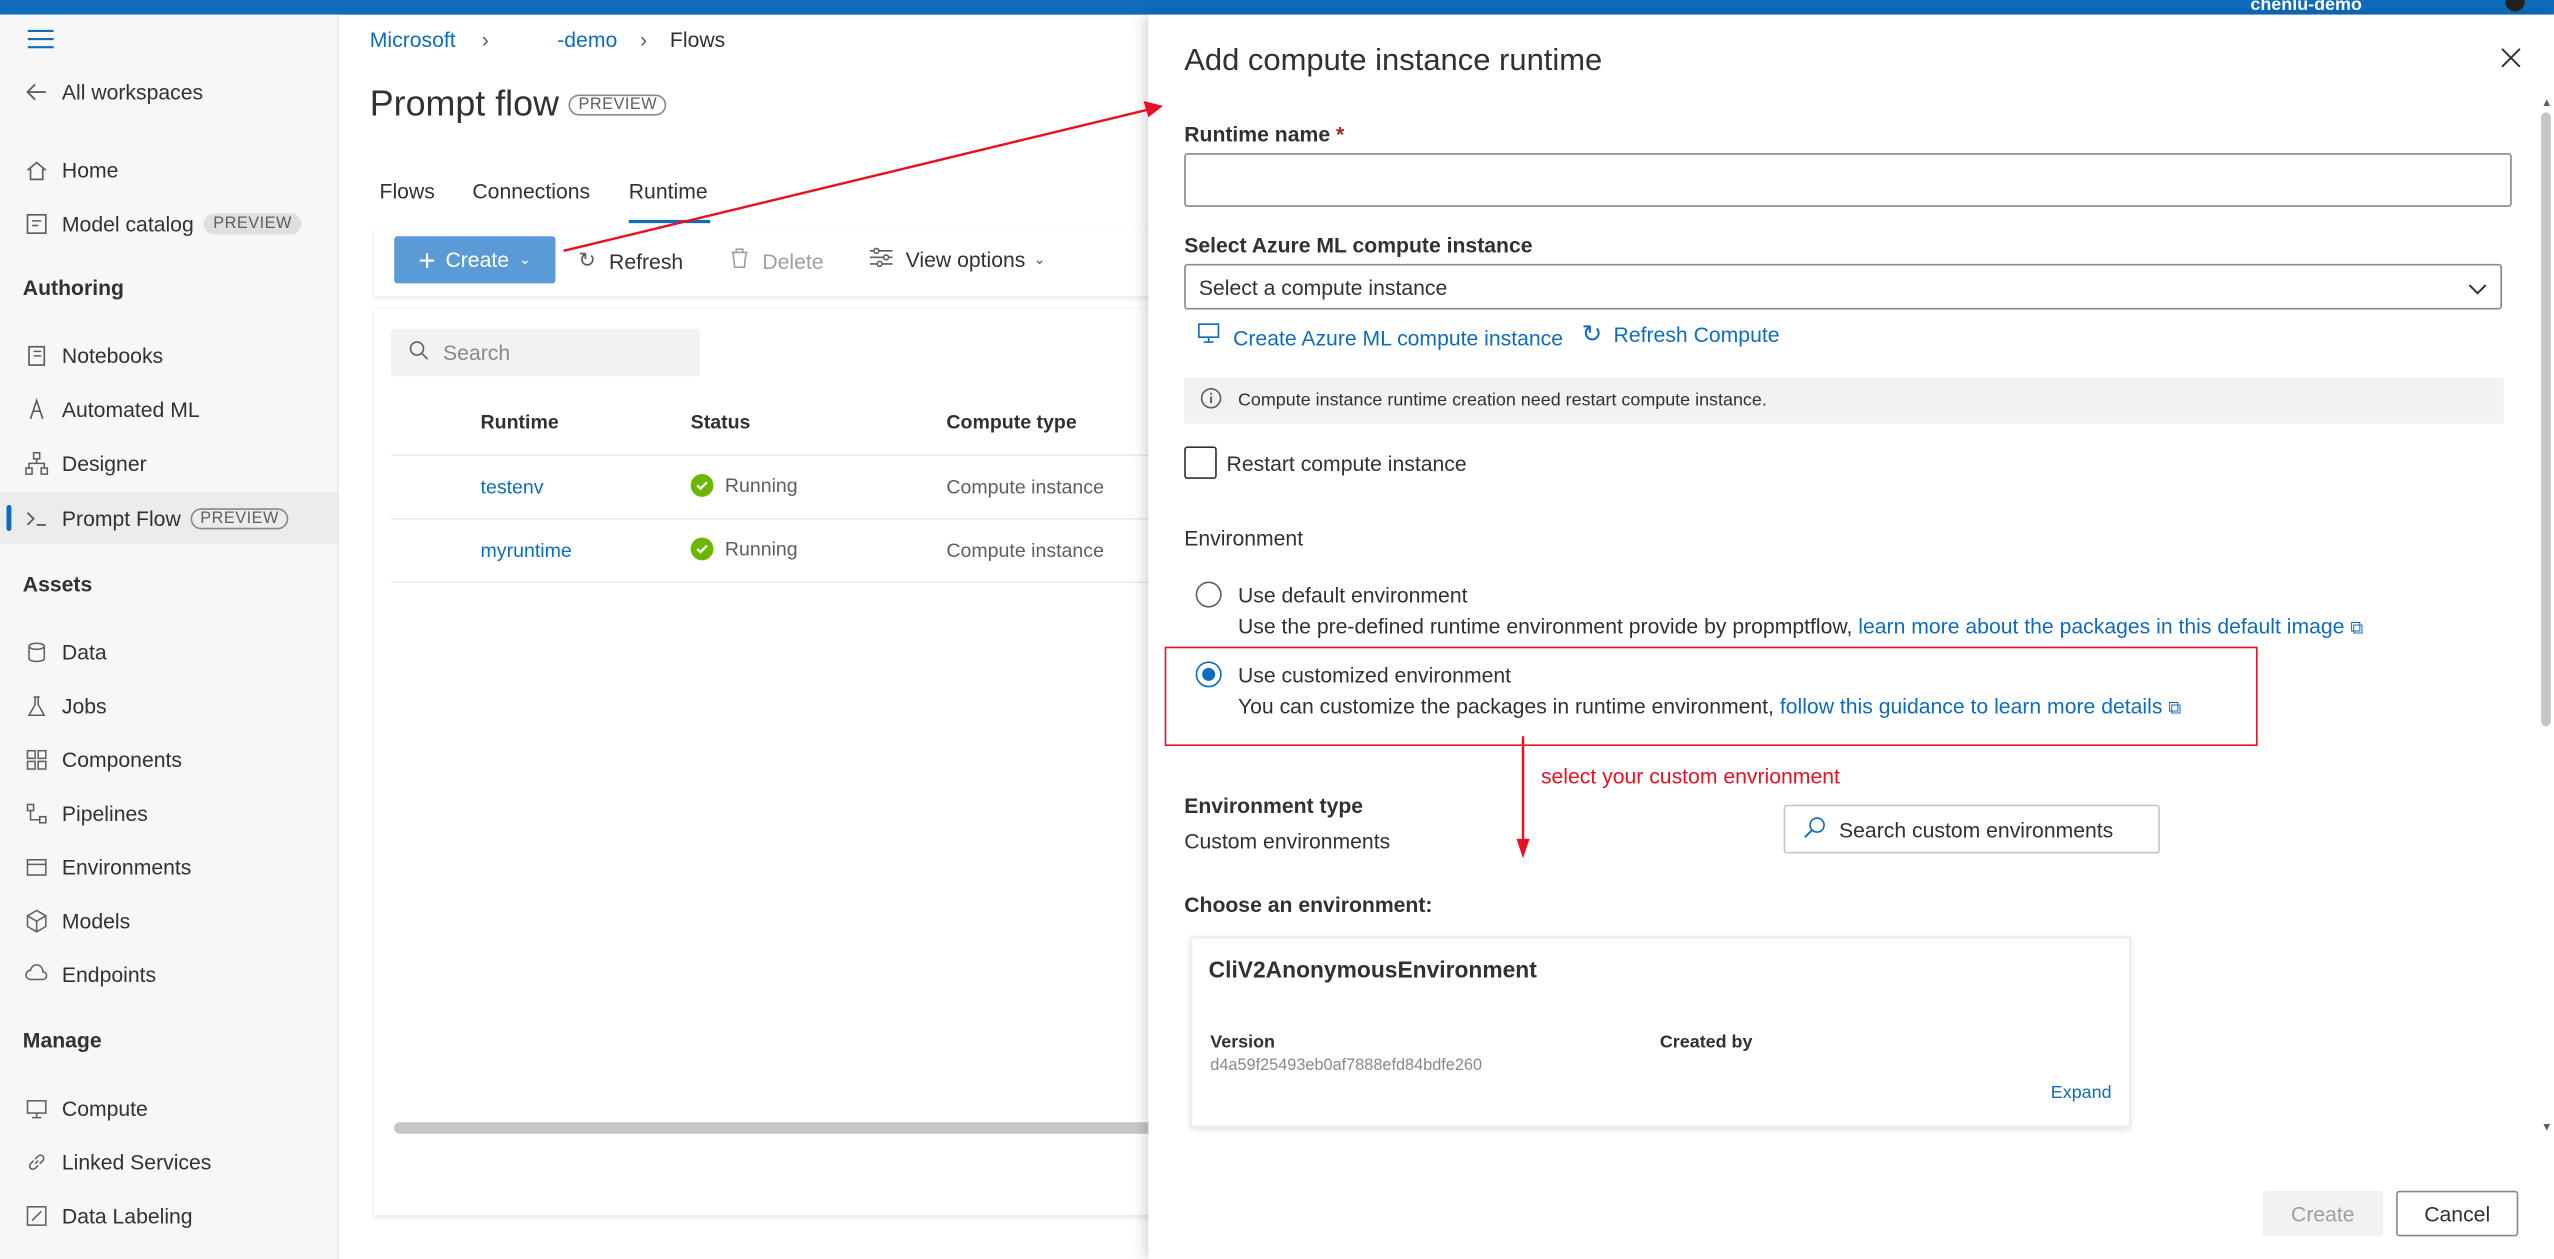  What do you see at coordinates (1243, 1042) in the screenshot?
I see `version-label: Version` at bounding box center [1243, 1042].